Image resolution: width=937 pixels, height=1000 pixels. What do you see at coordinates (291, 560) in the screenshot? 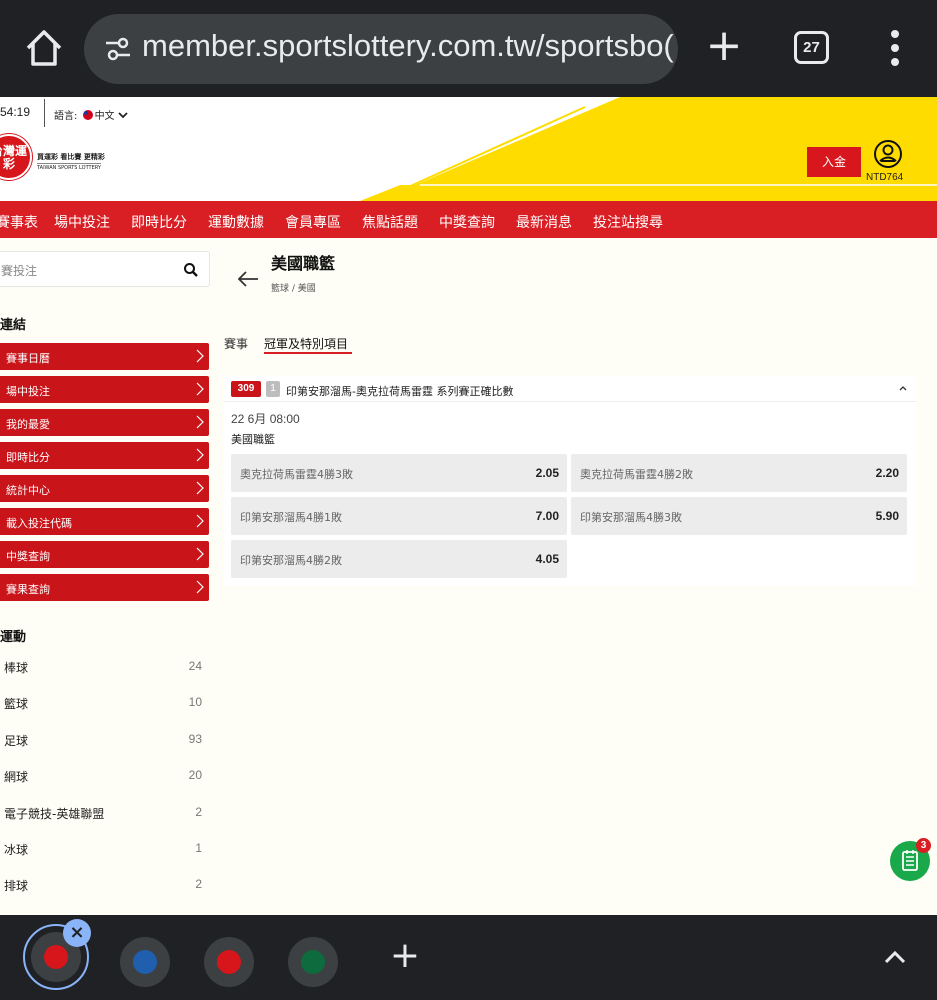
I see `odds-label: 印第安那溜馬4勝2敗` at bounding box center [291, 560].